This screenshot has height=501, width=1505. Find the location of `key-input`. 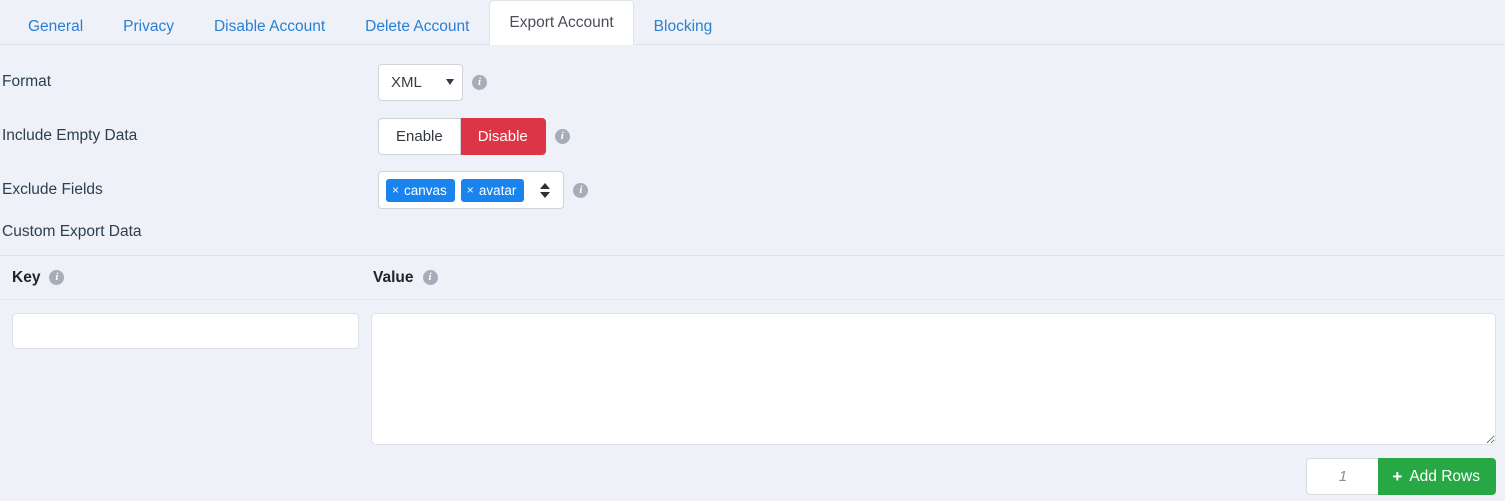

key-input is located at coordinates (185, 331).